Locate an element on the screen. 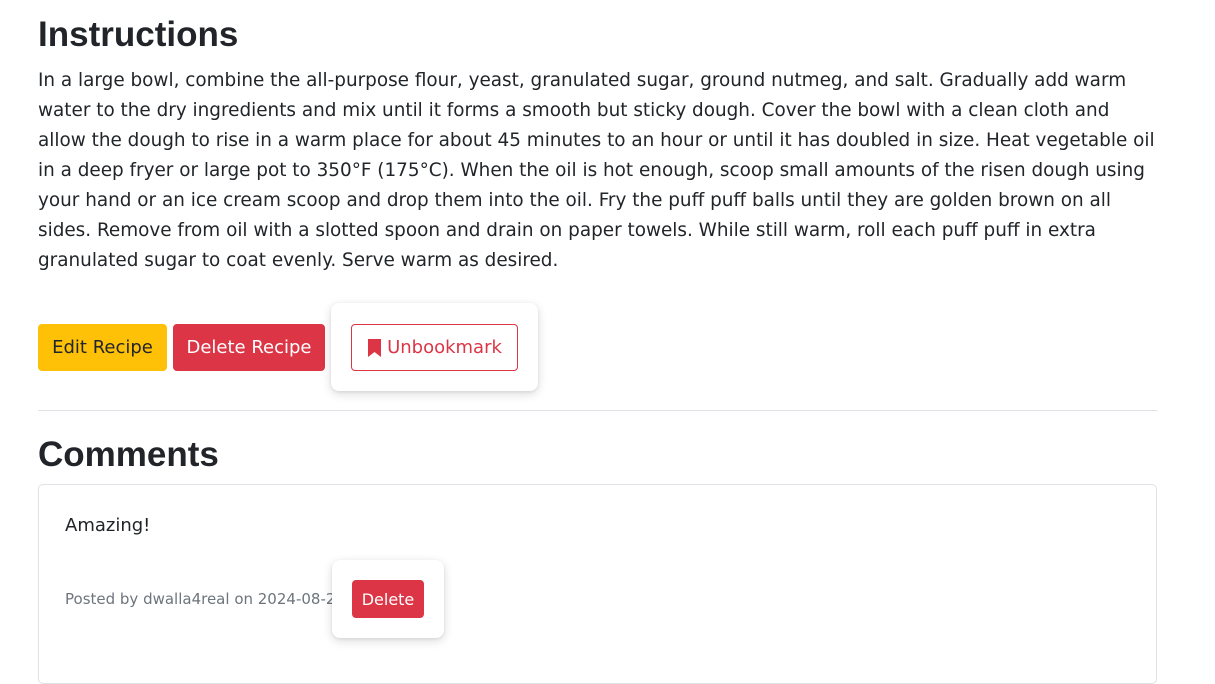 The image size is (1215, 684). delete-comment-button: Delete is located at coordinates (388, 599).